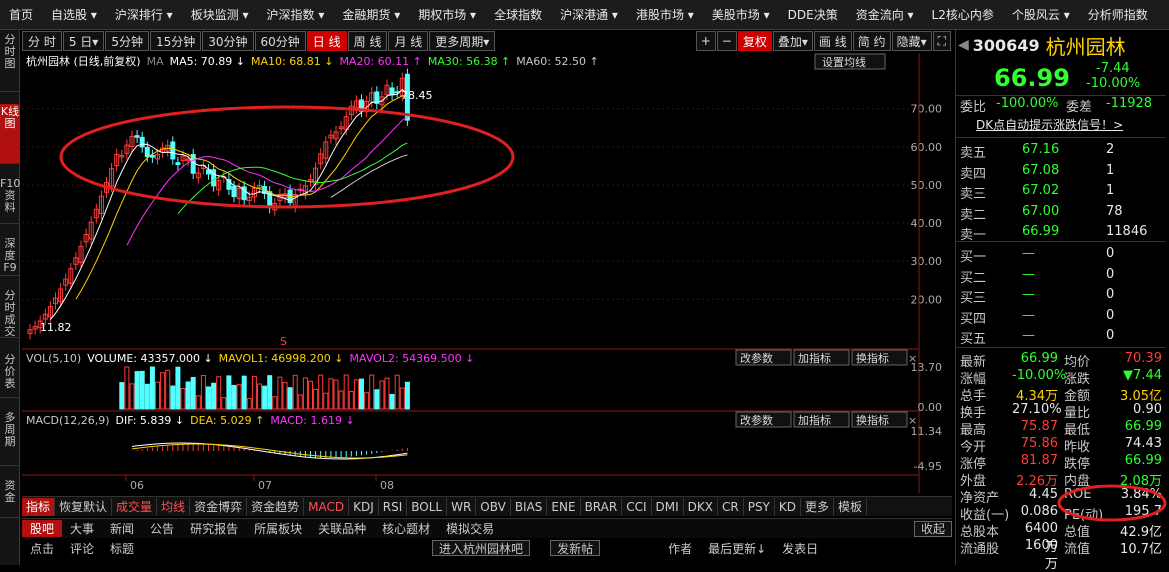 The width and height of the screenshot is (1169, 572). Describe the element at coordinates (21, 14) in the screenshot. I see `menu-item-0: 首页` at that location.